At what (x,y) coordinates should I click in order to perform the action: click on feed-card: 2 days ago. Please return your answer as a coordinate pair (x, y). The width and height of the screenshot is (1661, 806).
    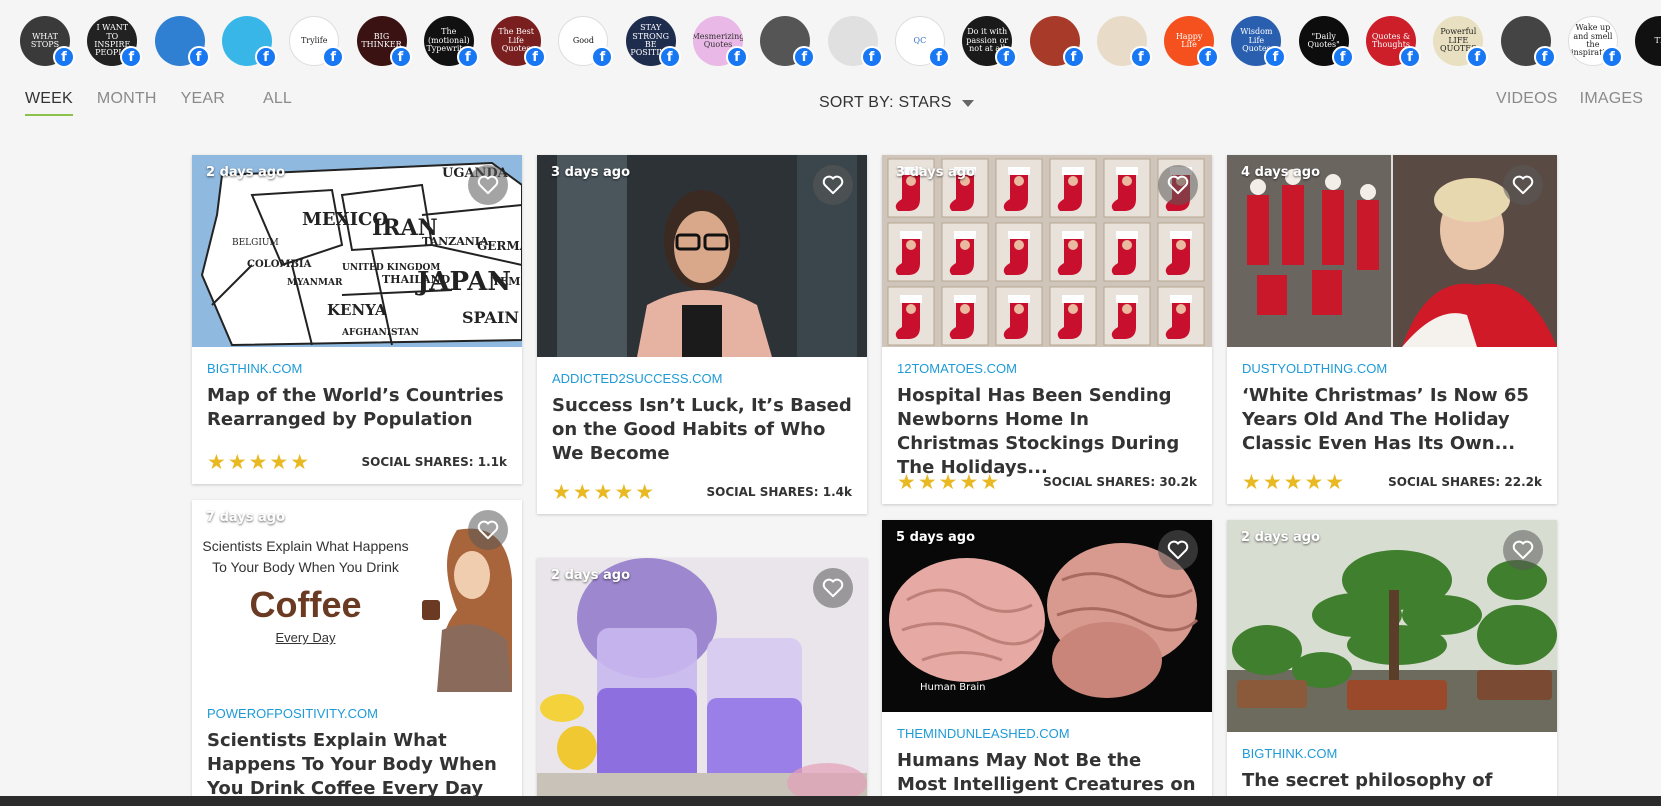
    Looking at the image, I should click on (702, 682).